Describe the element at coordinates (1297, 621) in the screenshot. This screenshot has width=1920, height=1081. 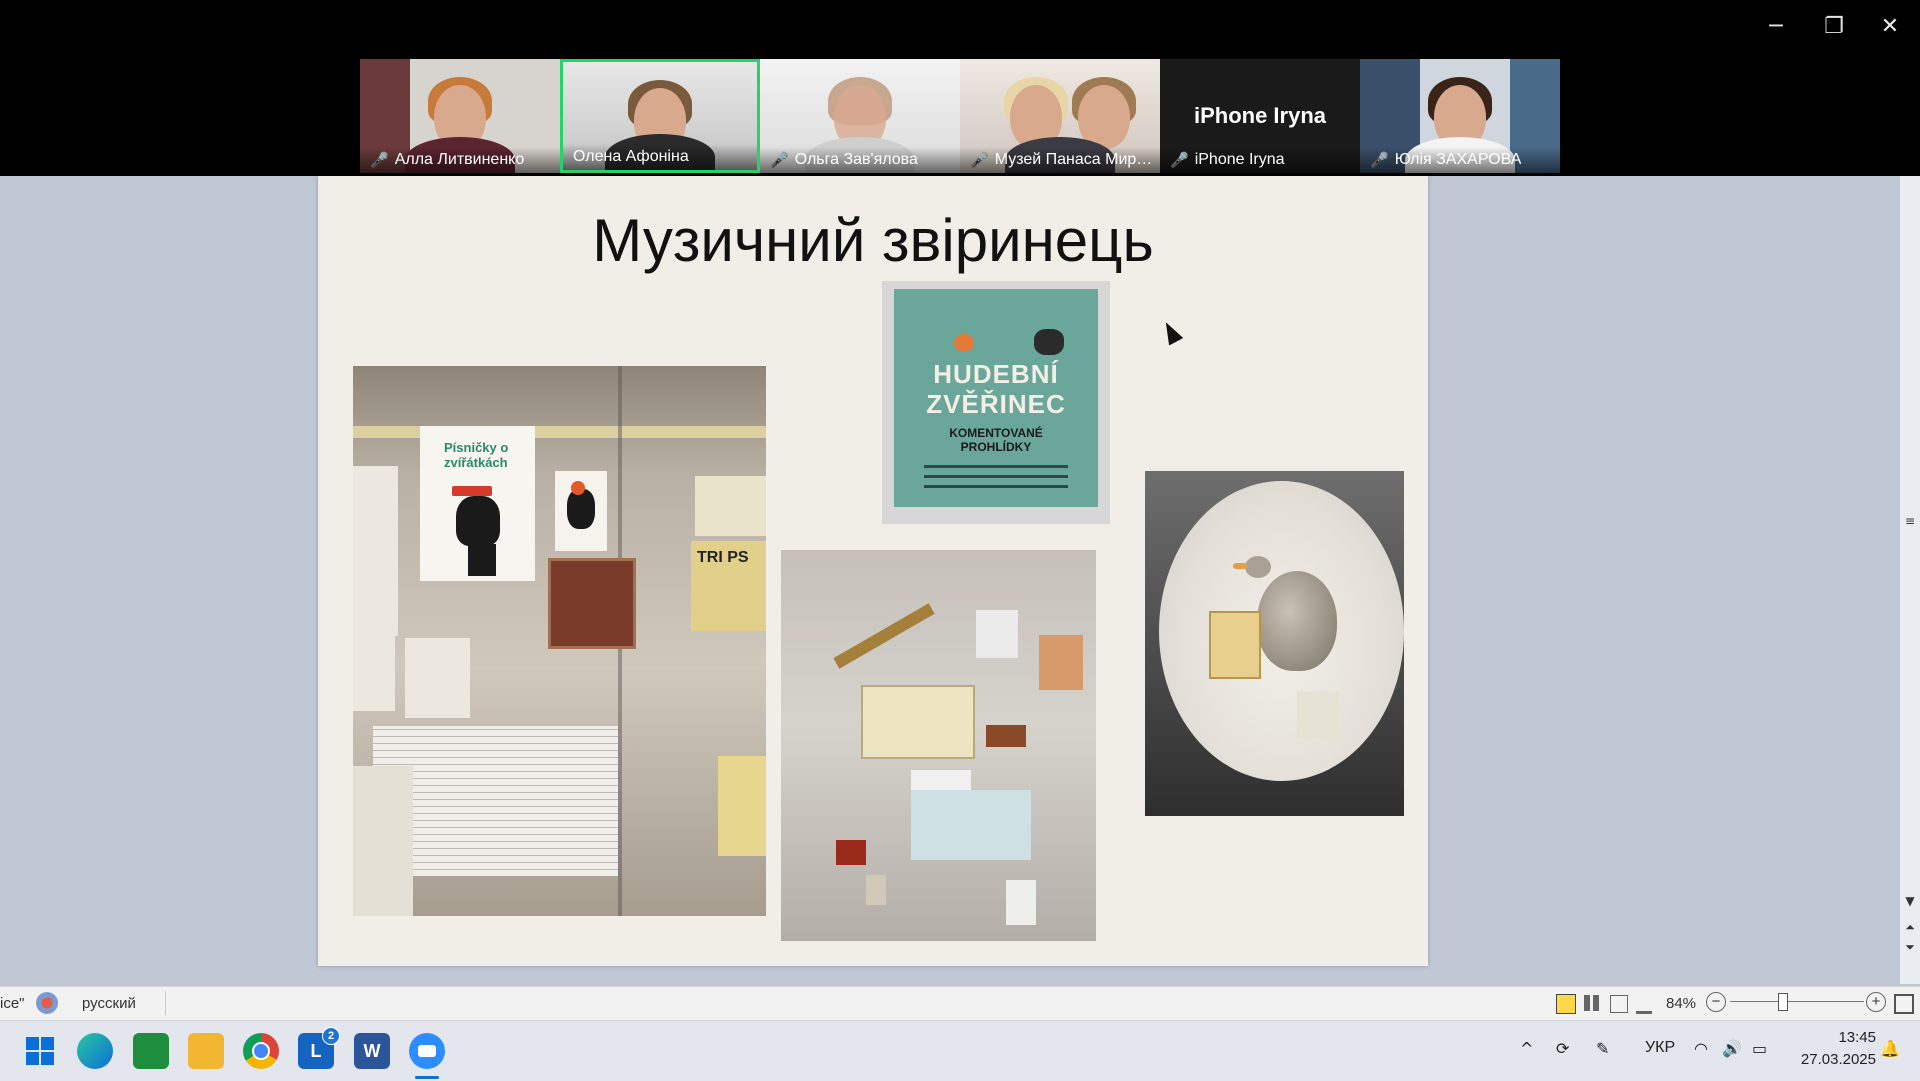
I see `goose-figure` at that location.